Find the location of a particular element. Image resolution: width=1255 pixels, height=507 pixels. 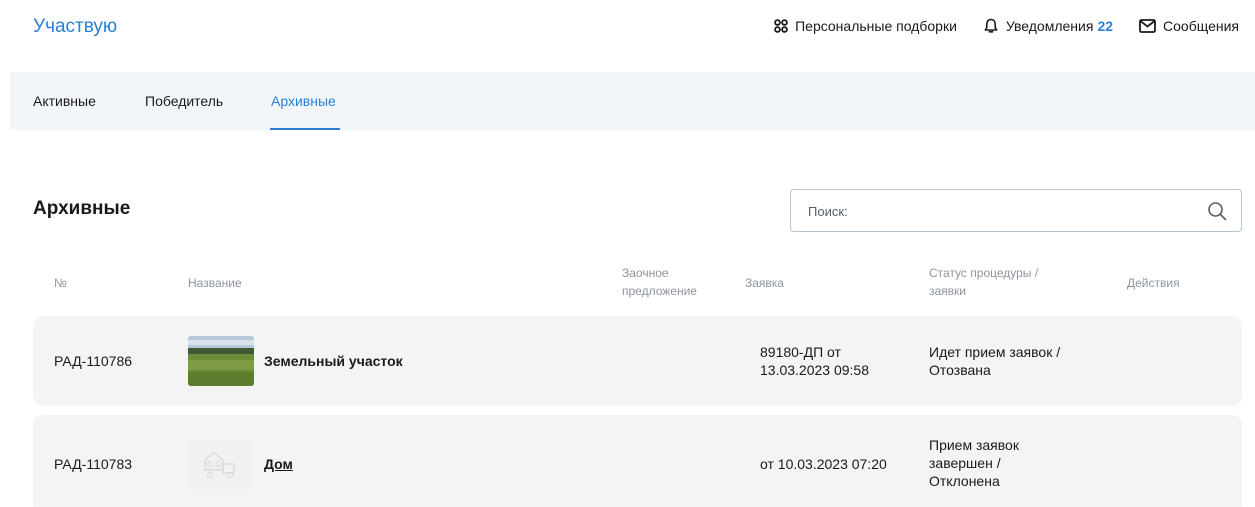

lot-photo-house-placeholder is located at coordinates (221, 465).